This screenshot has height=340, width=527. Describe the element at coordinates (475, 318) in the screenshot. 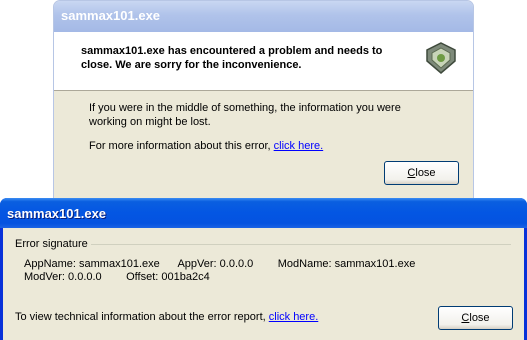

I see `close-button: Close` at that location.